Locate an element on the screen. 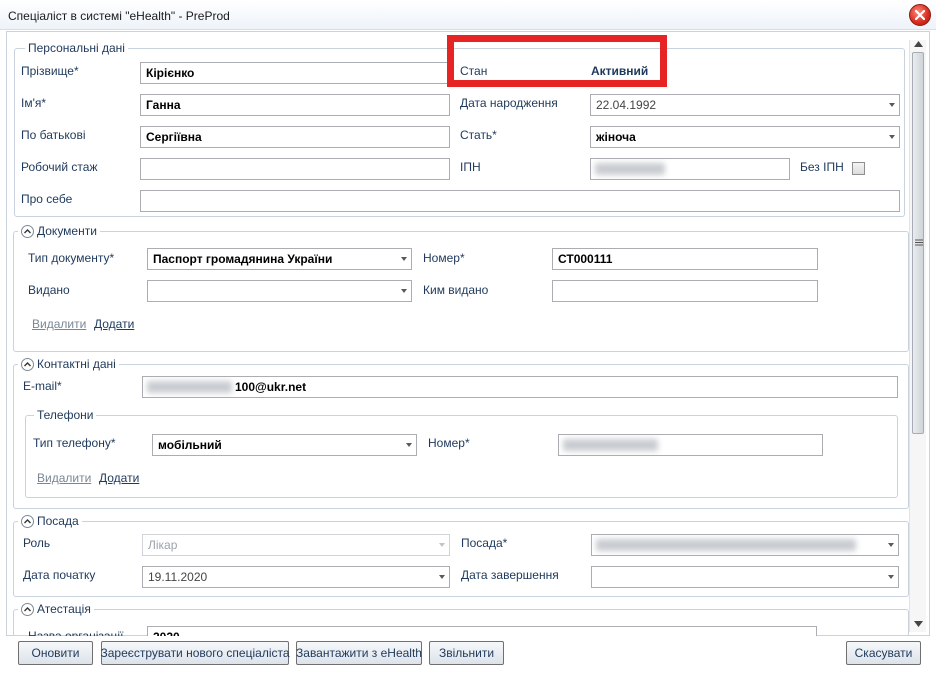 This screenshot has height=680, width=936. position-select is located at coordinates (745, 545).